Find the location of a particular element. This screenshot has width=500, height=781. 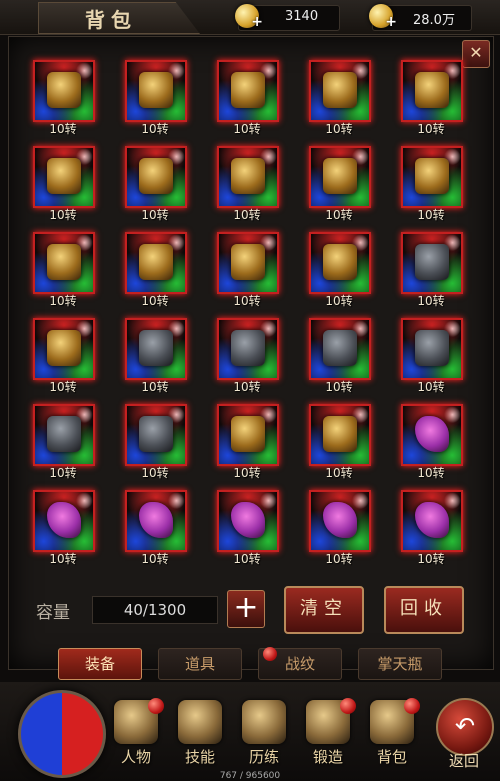

capacity-bar: 容量 40/1300 + 清空 回收 is located at coordinates (250, 608).